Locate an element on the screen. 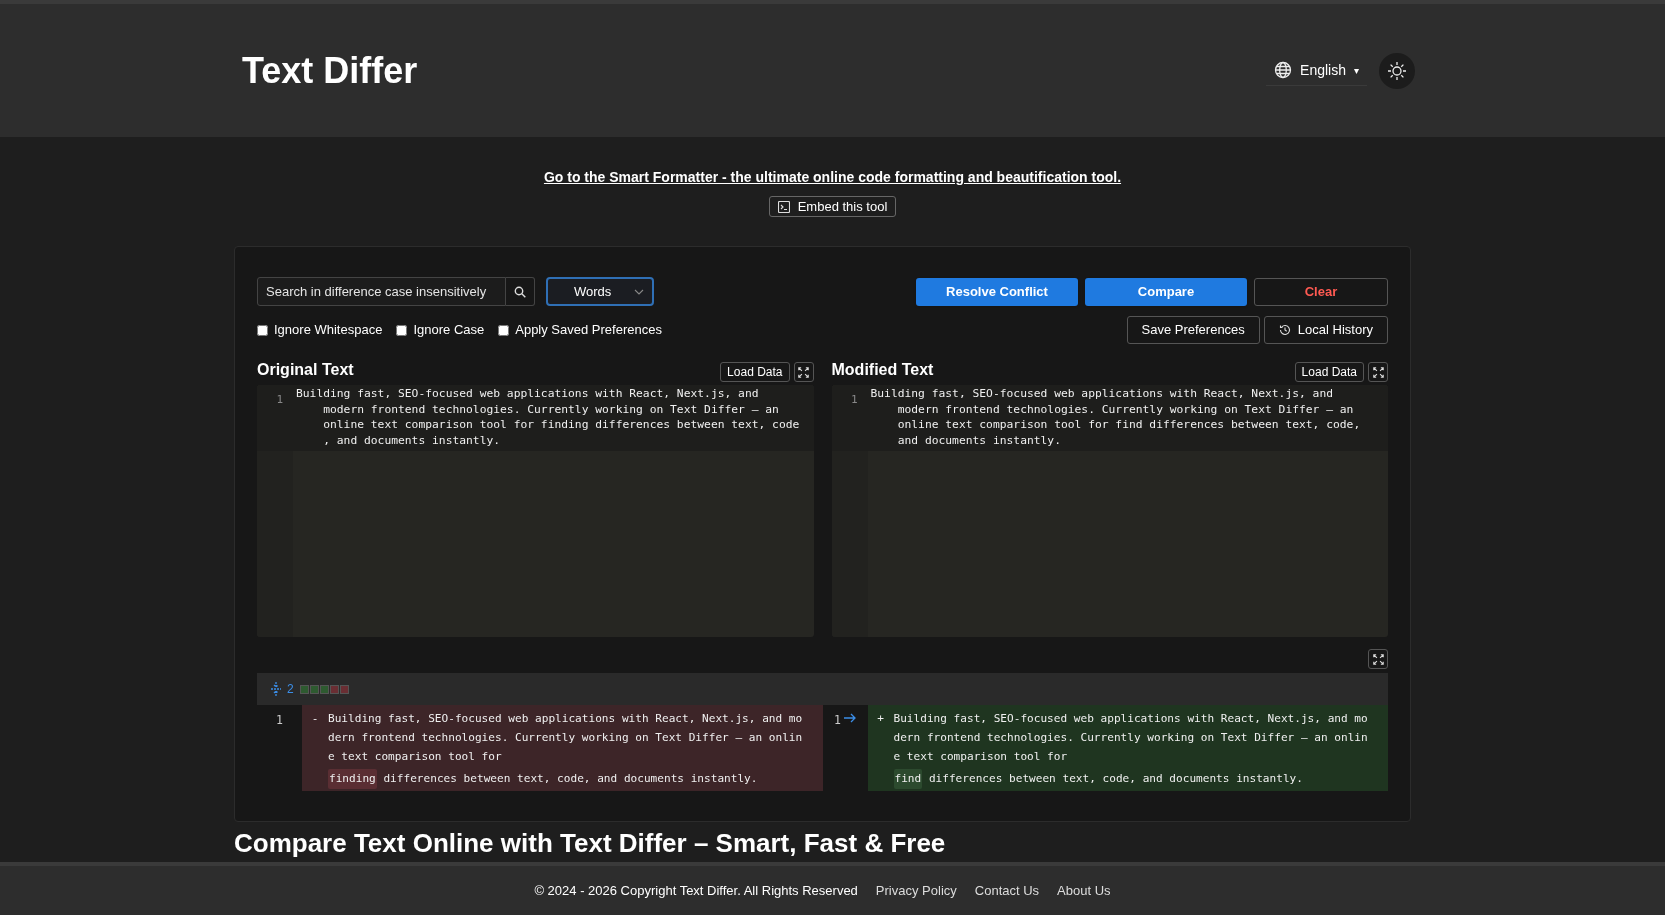 The image size is (1665, 915). collapse-icon is located at coordinates (276, 689).